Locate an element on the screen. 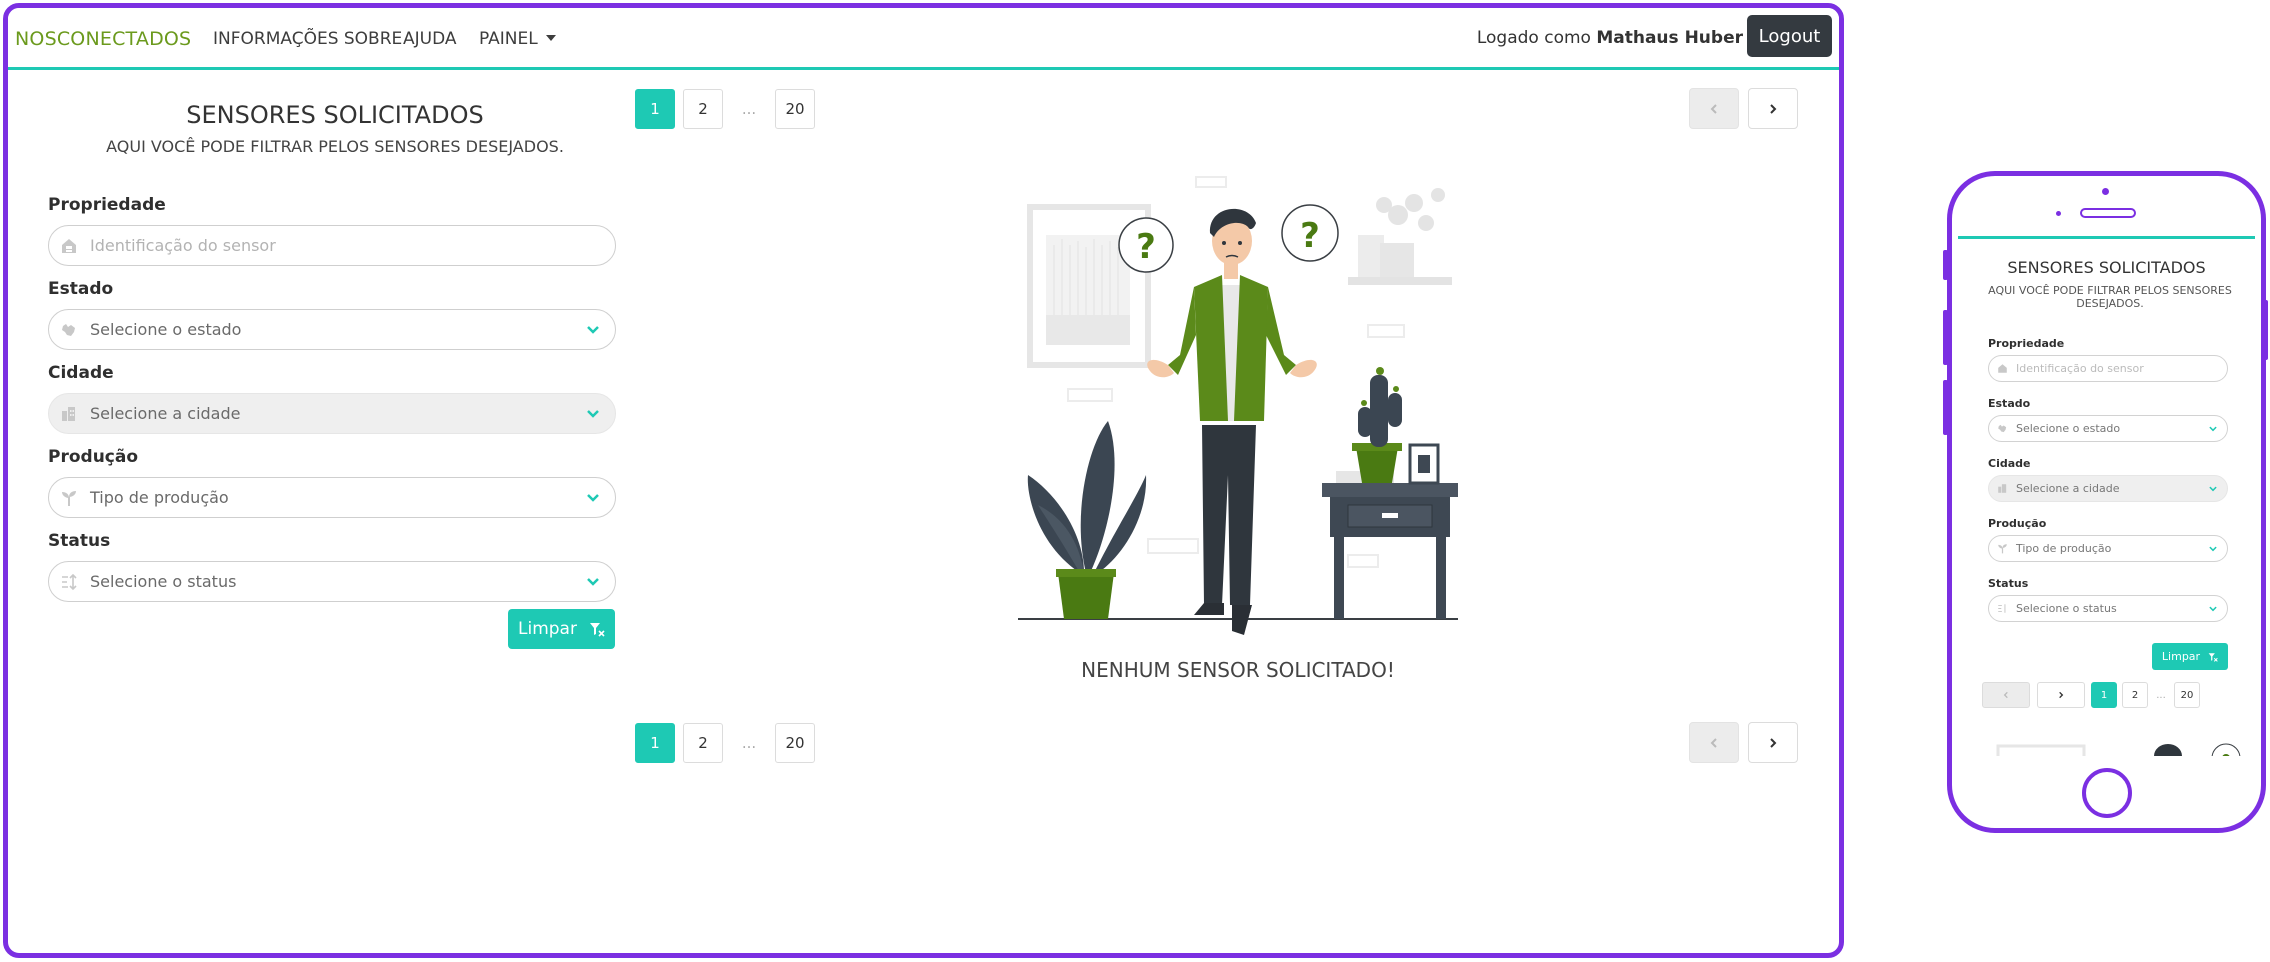 The height and width of the screenshot is (962, 2270). property-input: Identificação do sensor is located at coordinates (332, 245).